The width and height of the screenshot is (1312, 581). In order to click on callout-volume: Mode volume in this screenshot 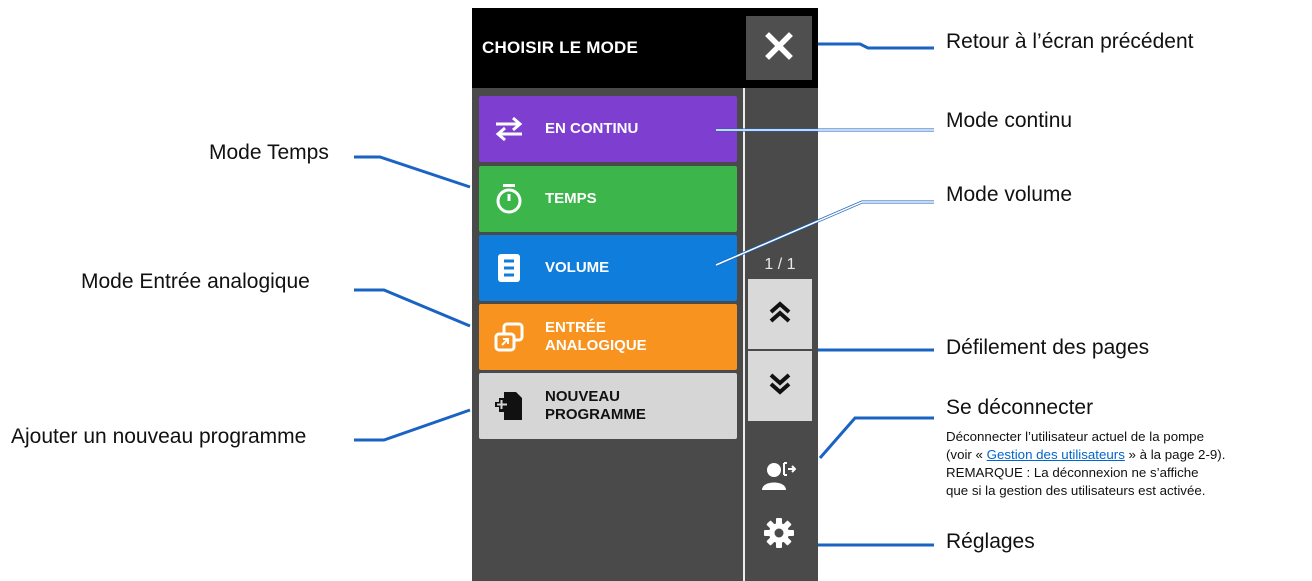, I will do `click(1009, 194)`.